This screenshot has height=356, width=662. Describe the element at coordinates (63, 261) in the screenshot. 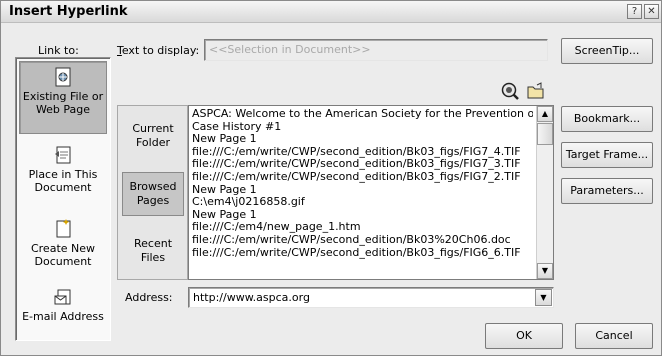

I see `sidebar-item-create-line2: Document` at that location.